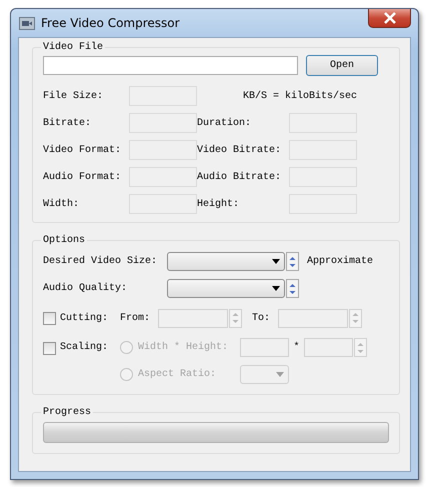 Image resolution: width=429 pixels, height=487 pixels. What do you see at coordinates (328, 347) in the screenshot?
I see `height-field` at bounding box center [328, 347].